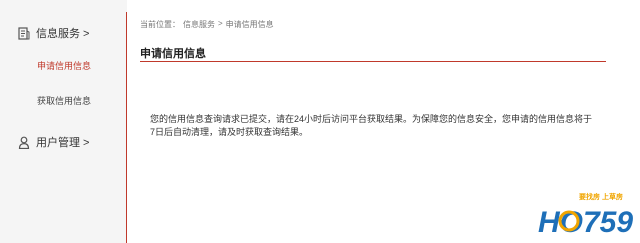  What do you see at coordinates (160, 24) in the screenshot?
I see `breadcrumb-prefix: 当前位置：` at bounding box center [160, 24].